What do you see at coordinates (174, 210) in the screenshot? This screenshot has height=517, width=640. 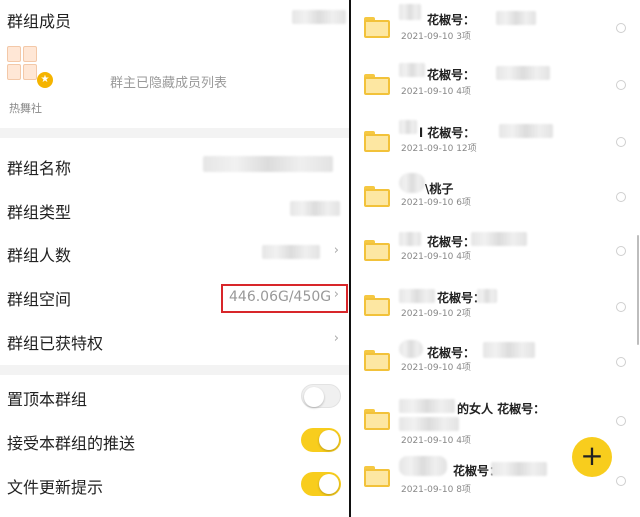 I see `row-group-type: 群组类型` at bounding box center [174, 210].